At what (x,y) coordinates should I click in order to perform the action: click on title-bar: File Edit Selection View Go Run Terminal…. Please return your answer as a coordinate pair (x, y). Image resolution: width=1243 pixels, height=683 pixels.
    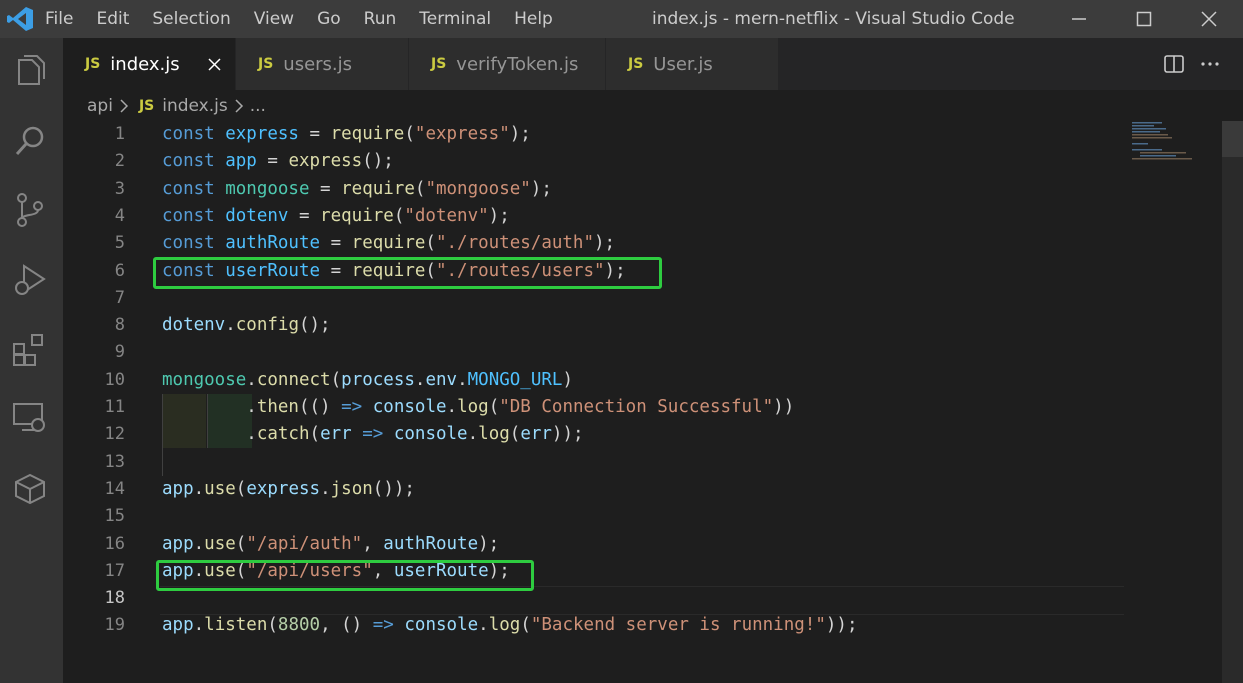
    Looking at the image, I should click on (621, 19).